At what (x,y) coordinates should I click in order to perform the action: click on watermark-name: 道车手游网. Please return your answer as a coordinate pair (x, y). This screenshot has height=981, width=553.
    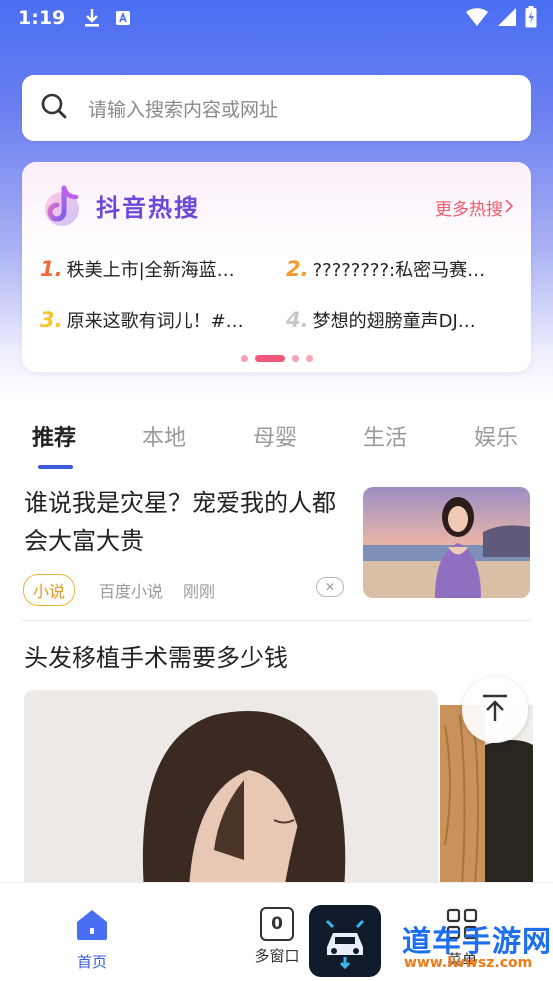
    Looking at the image, I should click on (477, 941).